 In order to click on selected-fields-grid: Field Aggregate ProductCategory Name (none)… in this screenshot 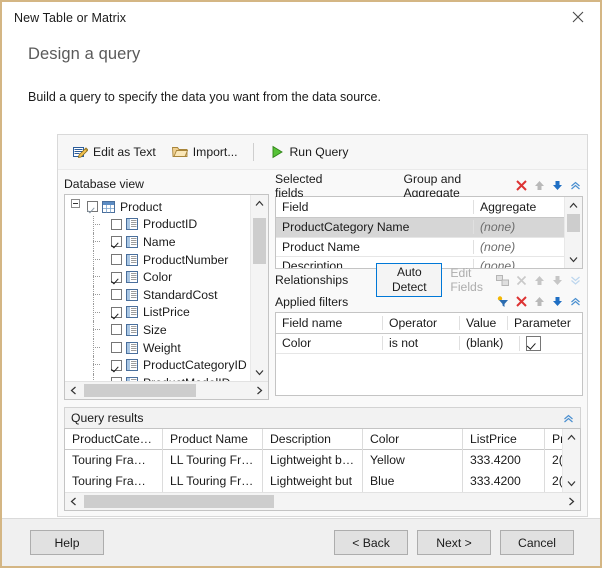, I will do `click(429, 232)`.